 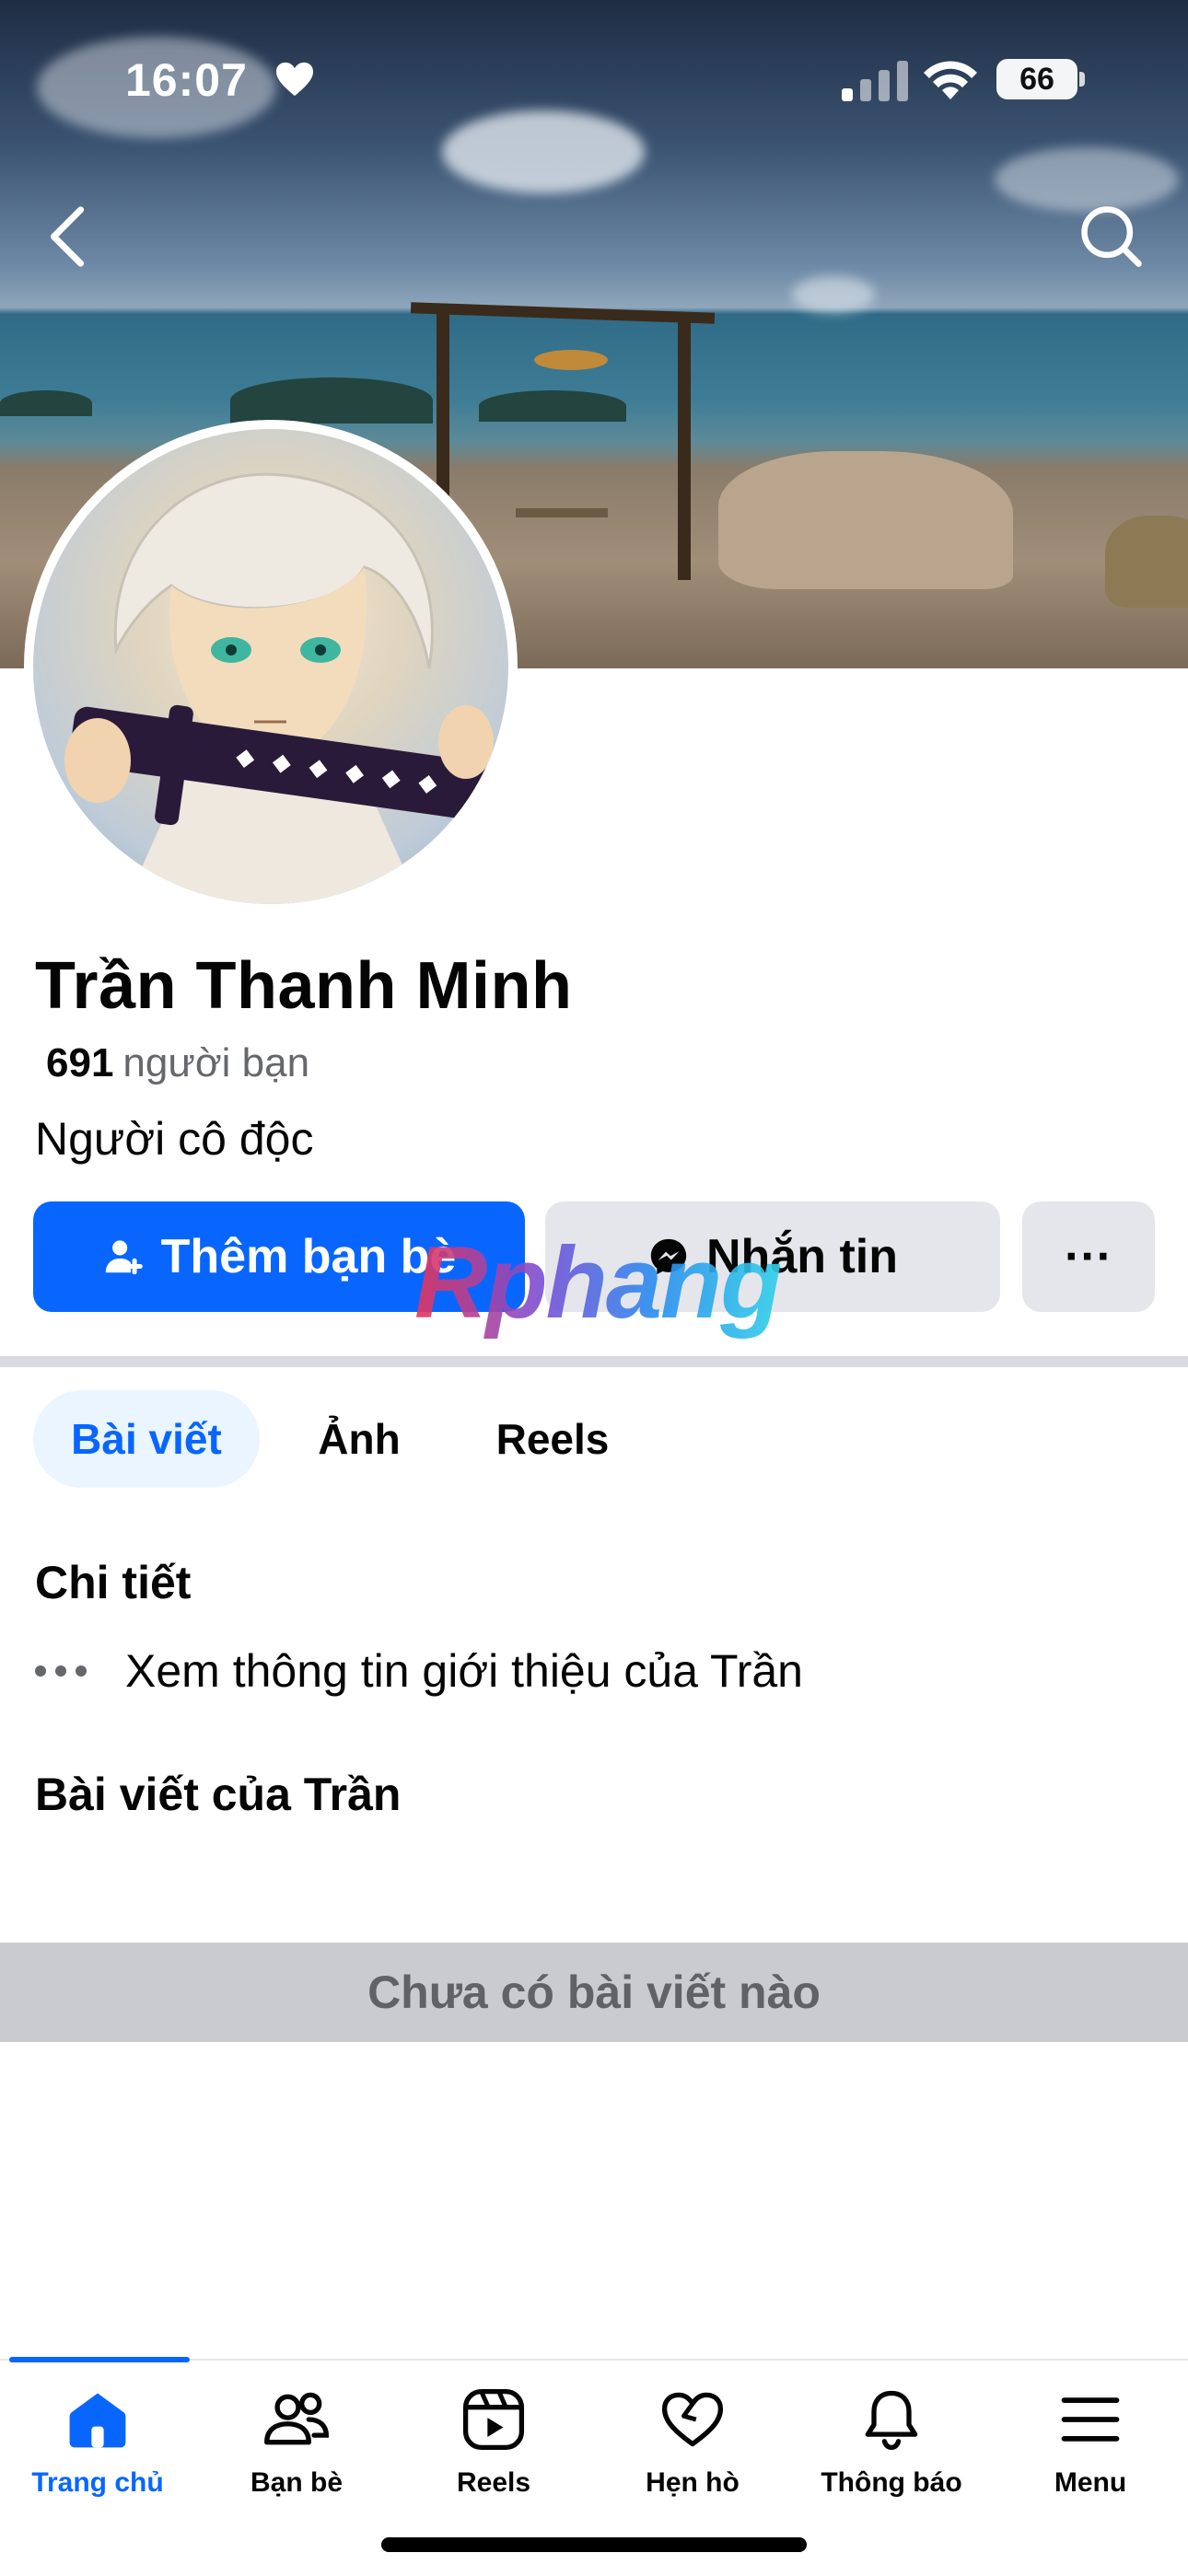 I want to click on message-button: Nhắn tin, so click(x=772, y=1256).